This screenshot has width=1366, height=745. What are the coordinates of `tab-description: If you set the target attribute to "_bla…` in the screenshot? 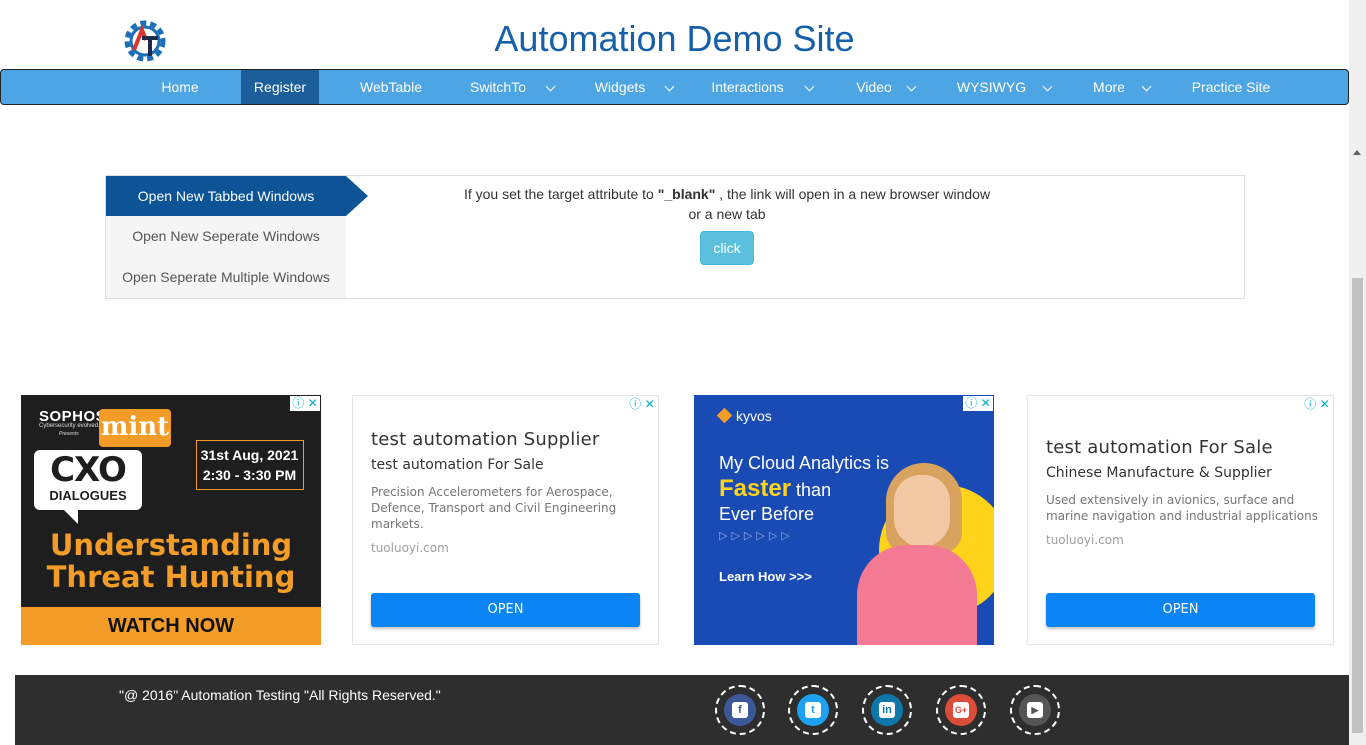 It's located at (727, 204).